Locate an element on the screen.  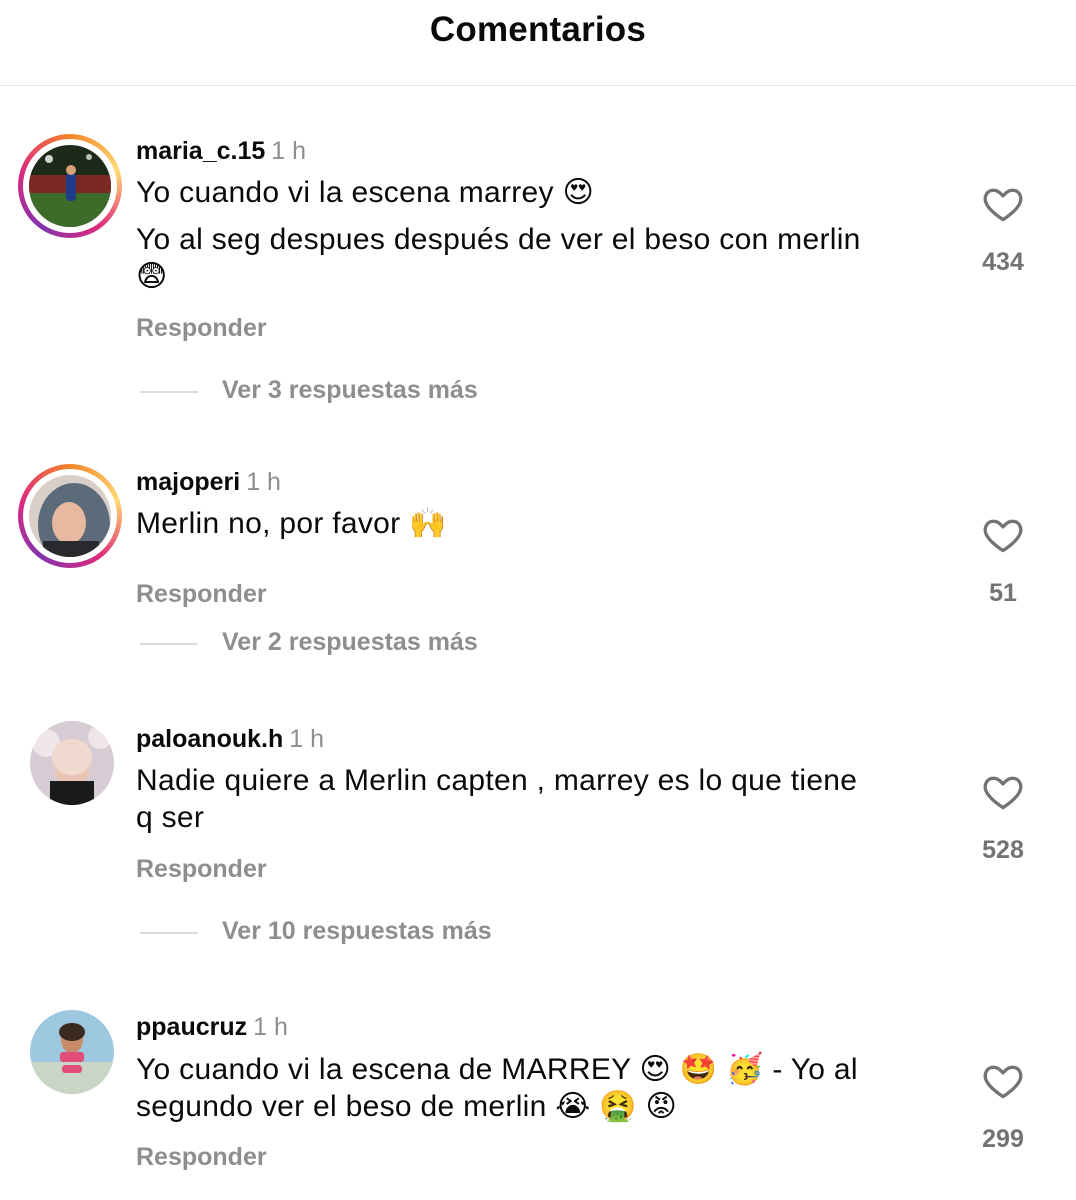
like-control: 528 is located at coordinates (1003, 817).